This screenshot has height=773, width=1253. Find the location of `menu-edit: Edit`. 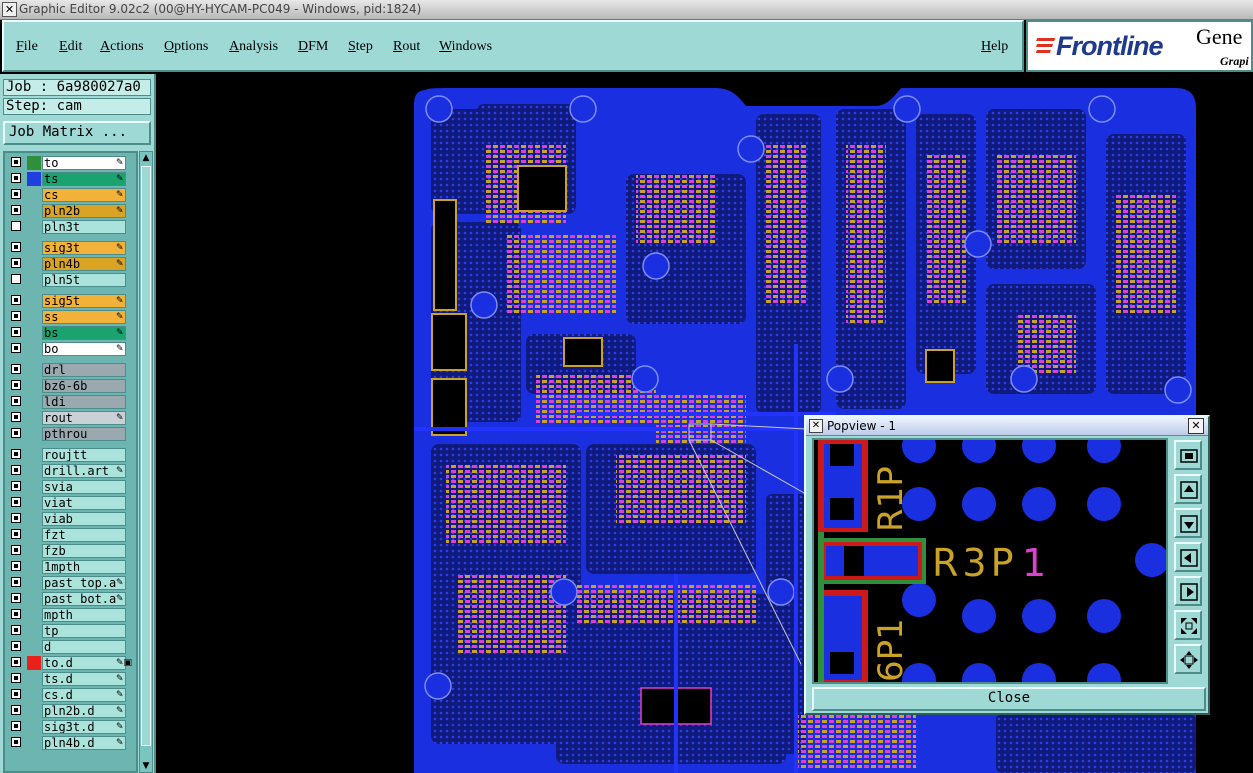

menu-edit: Edit is located at coordinates (70, 47).